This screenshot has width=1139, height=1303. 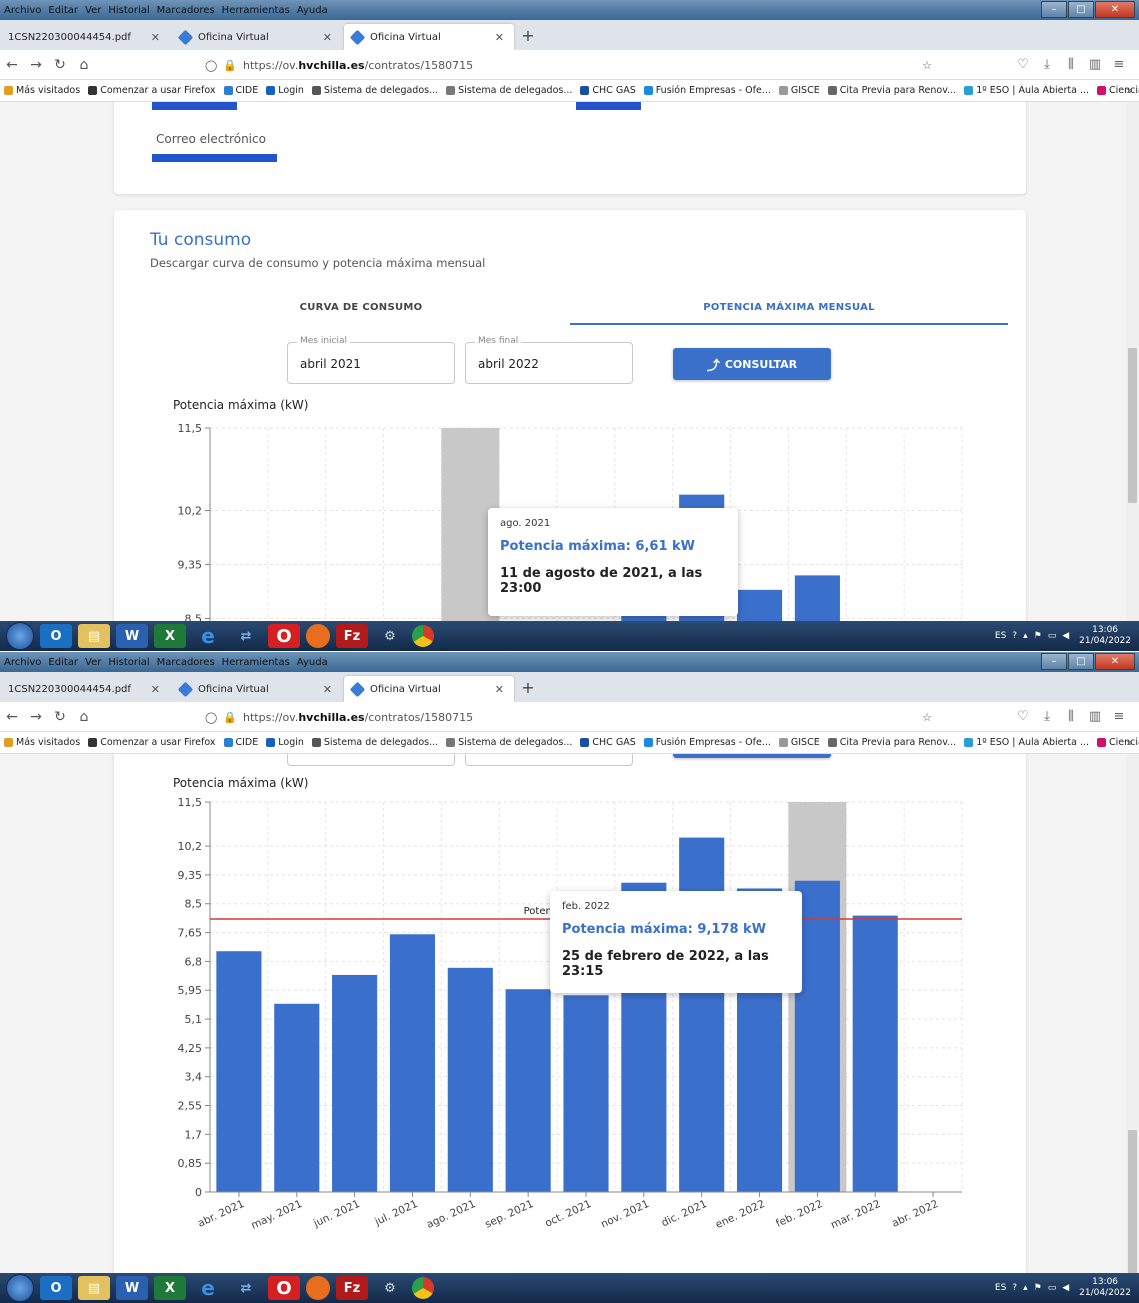 I want to click on library-icon: ⫼, so click(x=1071, y=64).